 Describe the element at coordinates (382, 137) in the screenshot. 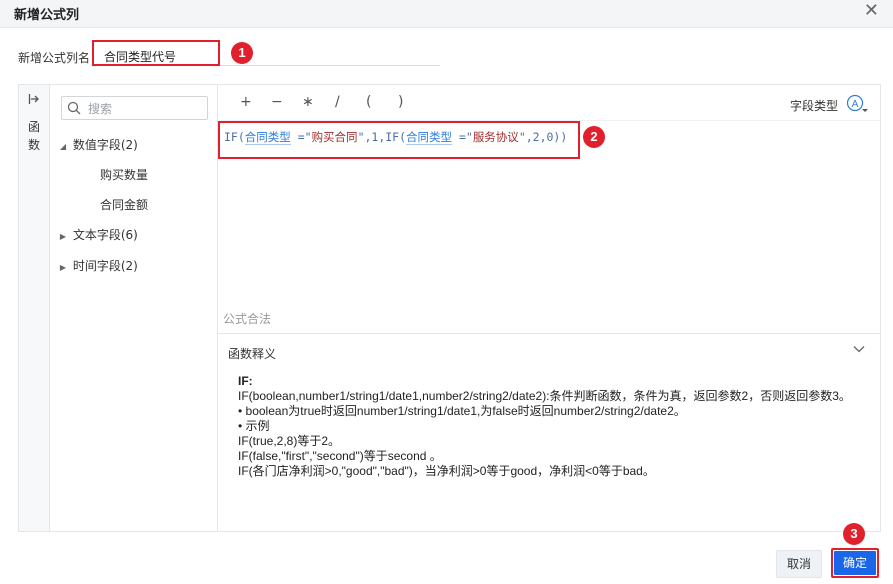

I see `formula-token: ",1,IF(` at that location.